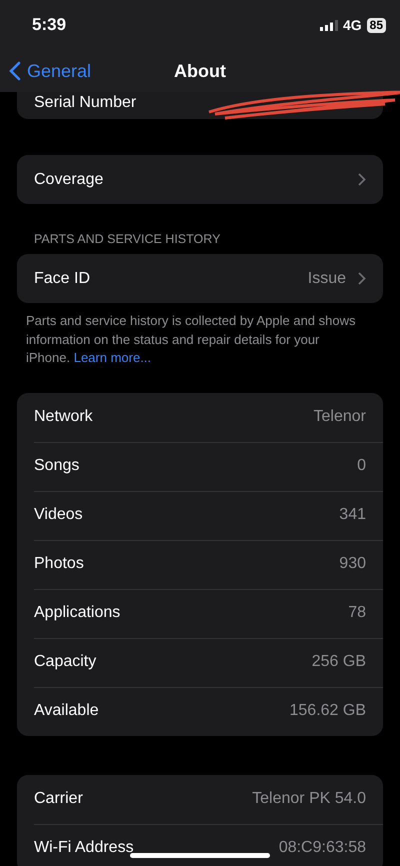  I want to click on row-value: 156.62 GB, so click(328, 711).